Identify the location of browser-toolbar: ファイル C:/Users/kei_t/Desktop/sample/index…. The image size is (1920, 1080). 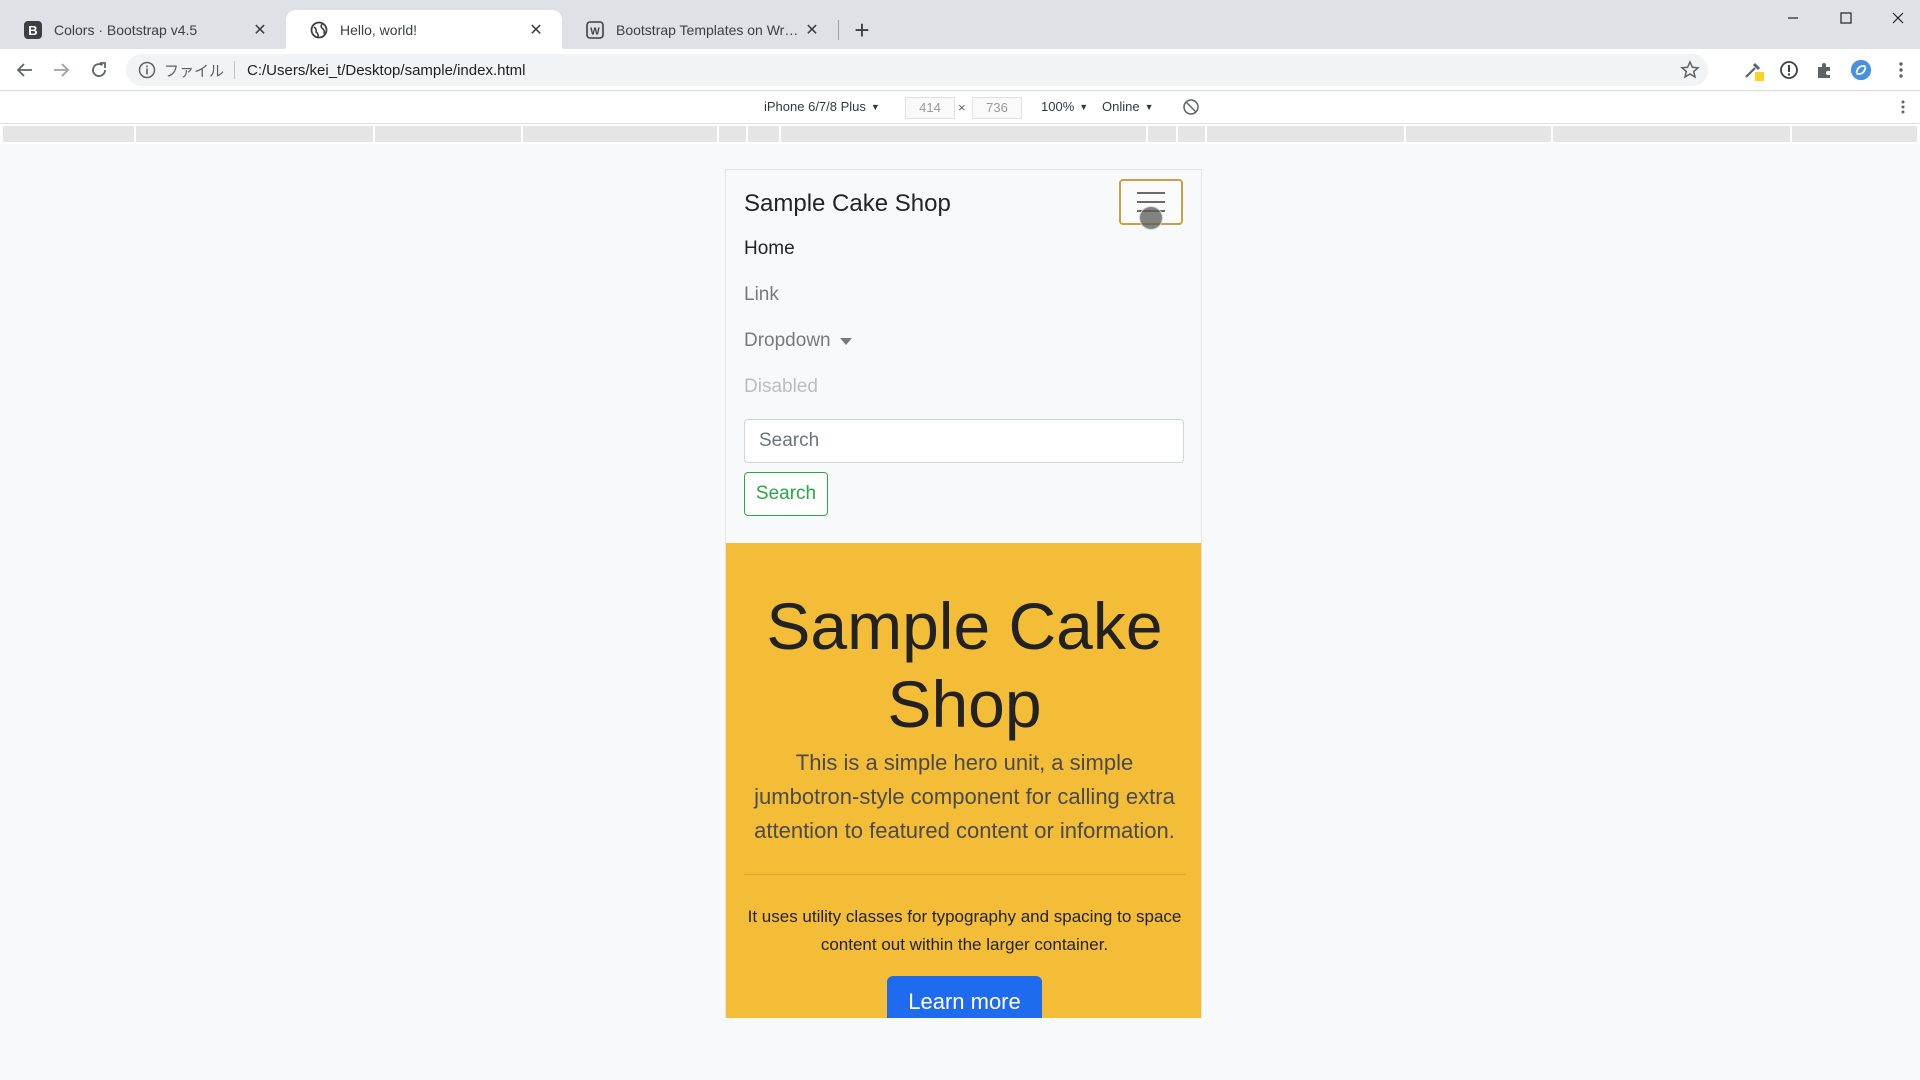
(960, 70).